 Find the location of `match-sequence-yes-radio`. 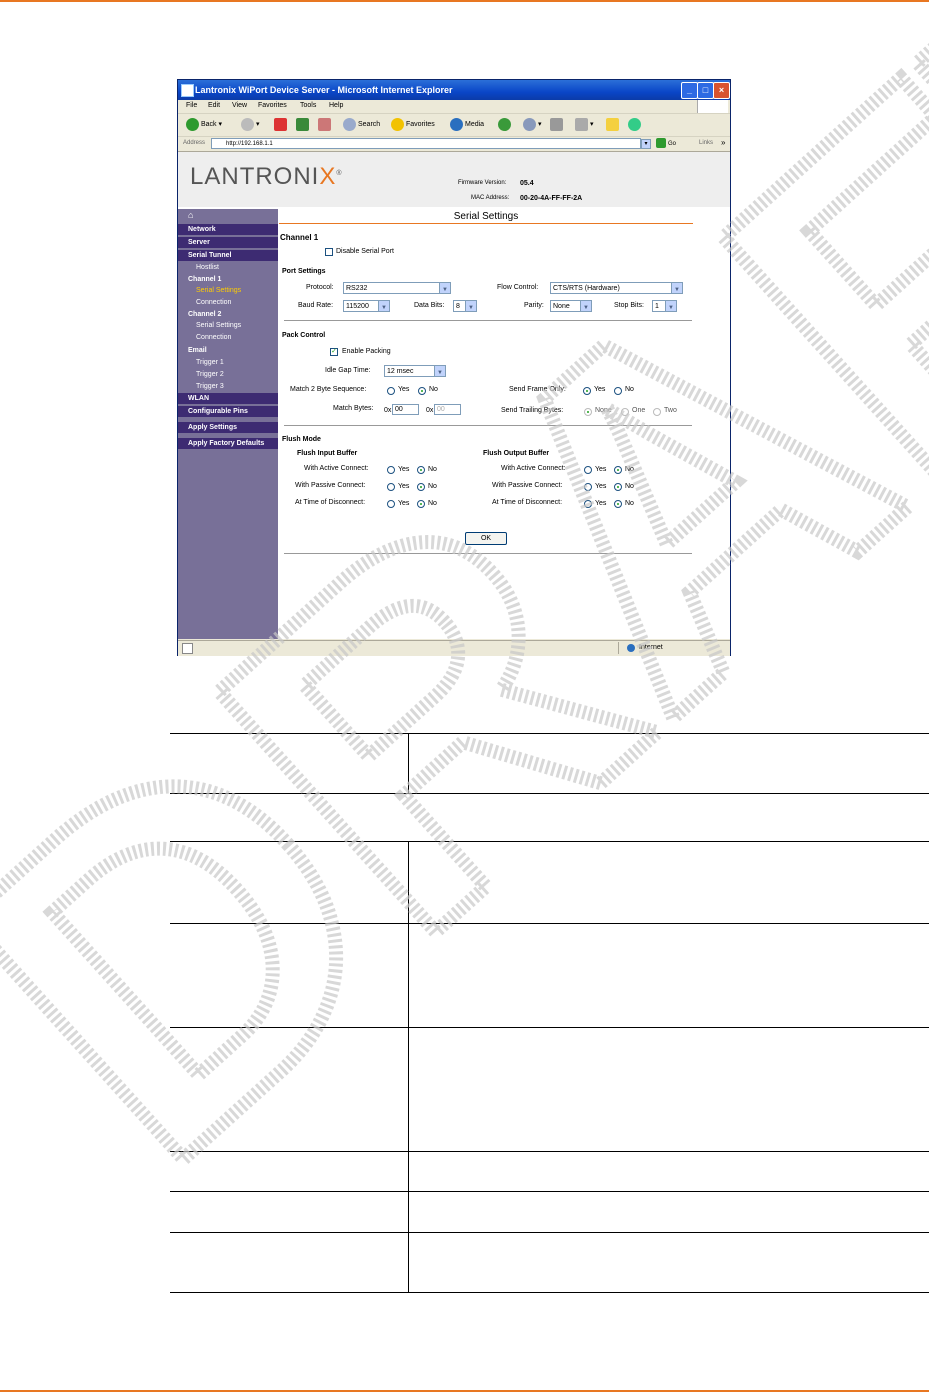

match-sequence-yes-radio is located at coordinates (391, 391).